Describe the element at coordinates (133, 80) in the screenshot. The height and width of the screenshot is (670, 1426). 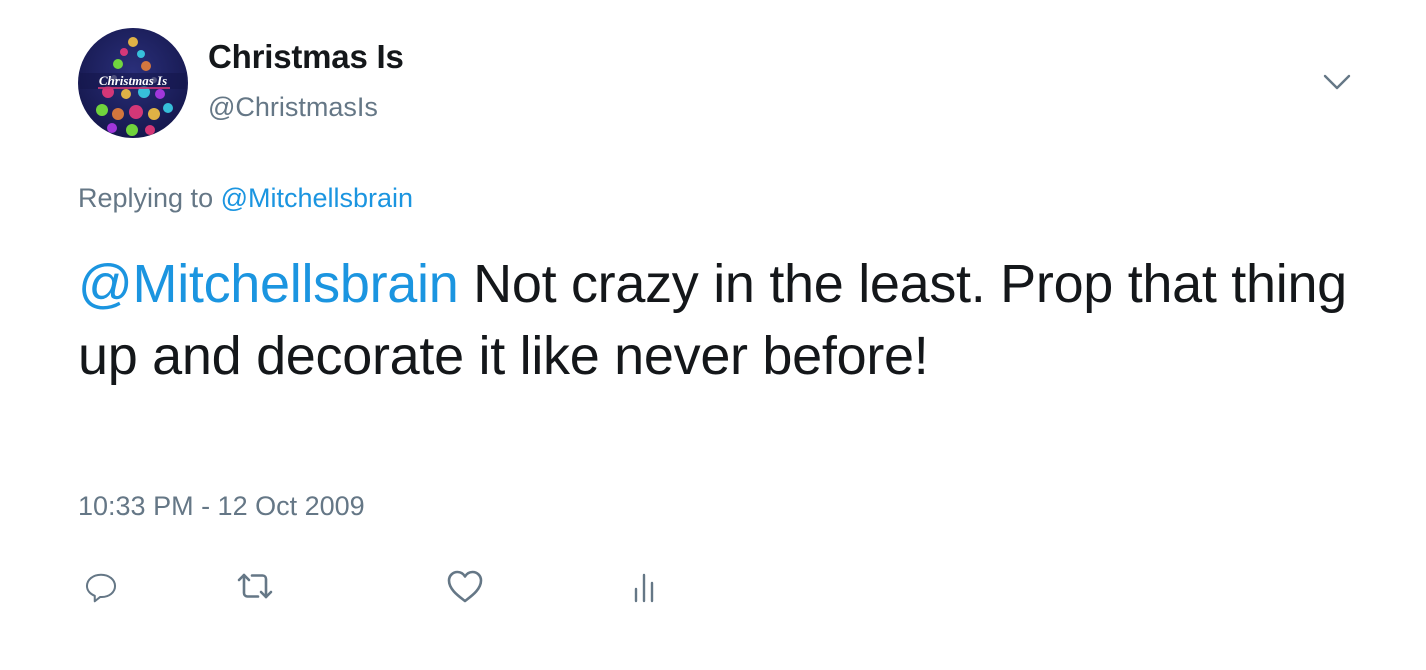
I see `avatar-label: Christmas Is` at that location.